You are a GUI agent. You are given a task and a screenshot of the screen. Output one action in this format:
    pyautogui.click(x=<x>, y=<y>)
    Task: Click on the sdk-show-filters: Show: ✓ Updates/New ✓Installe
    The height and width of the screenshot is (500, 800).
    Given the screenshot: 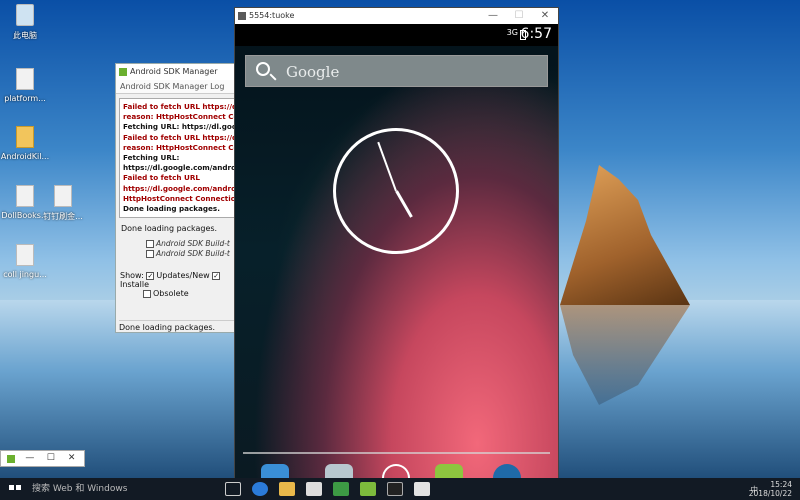 What is the action you would take?
    pyautogui.click(x=170, y=280)
    